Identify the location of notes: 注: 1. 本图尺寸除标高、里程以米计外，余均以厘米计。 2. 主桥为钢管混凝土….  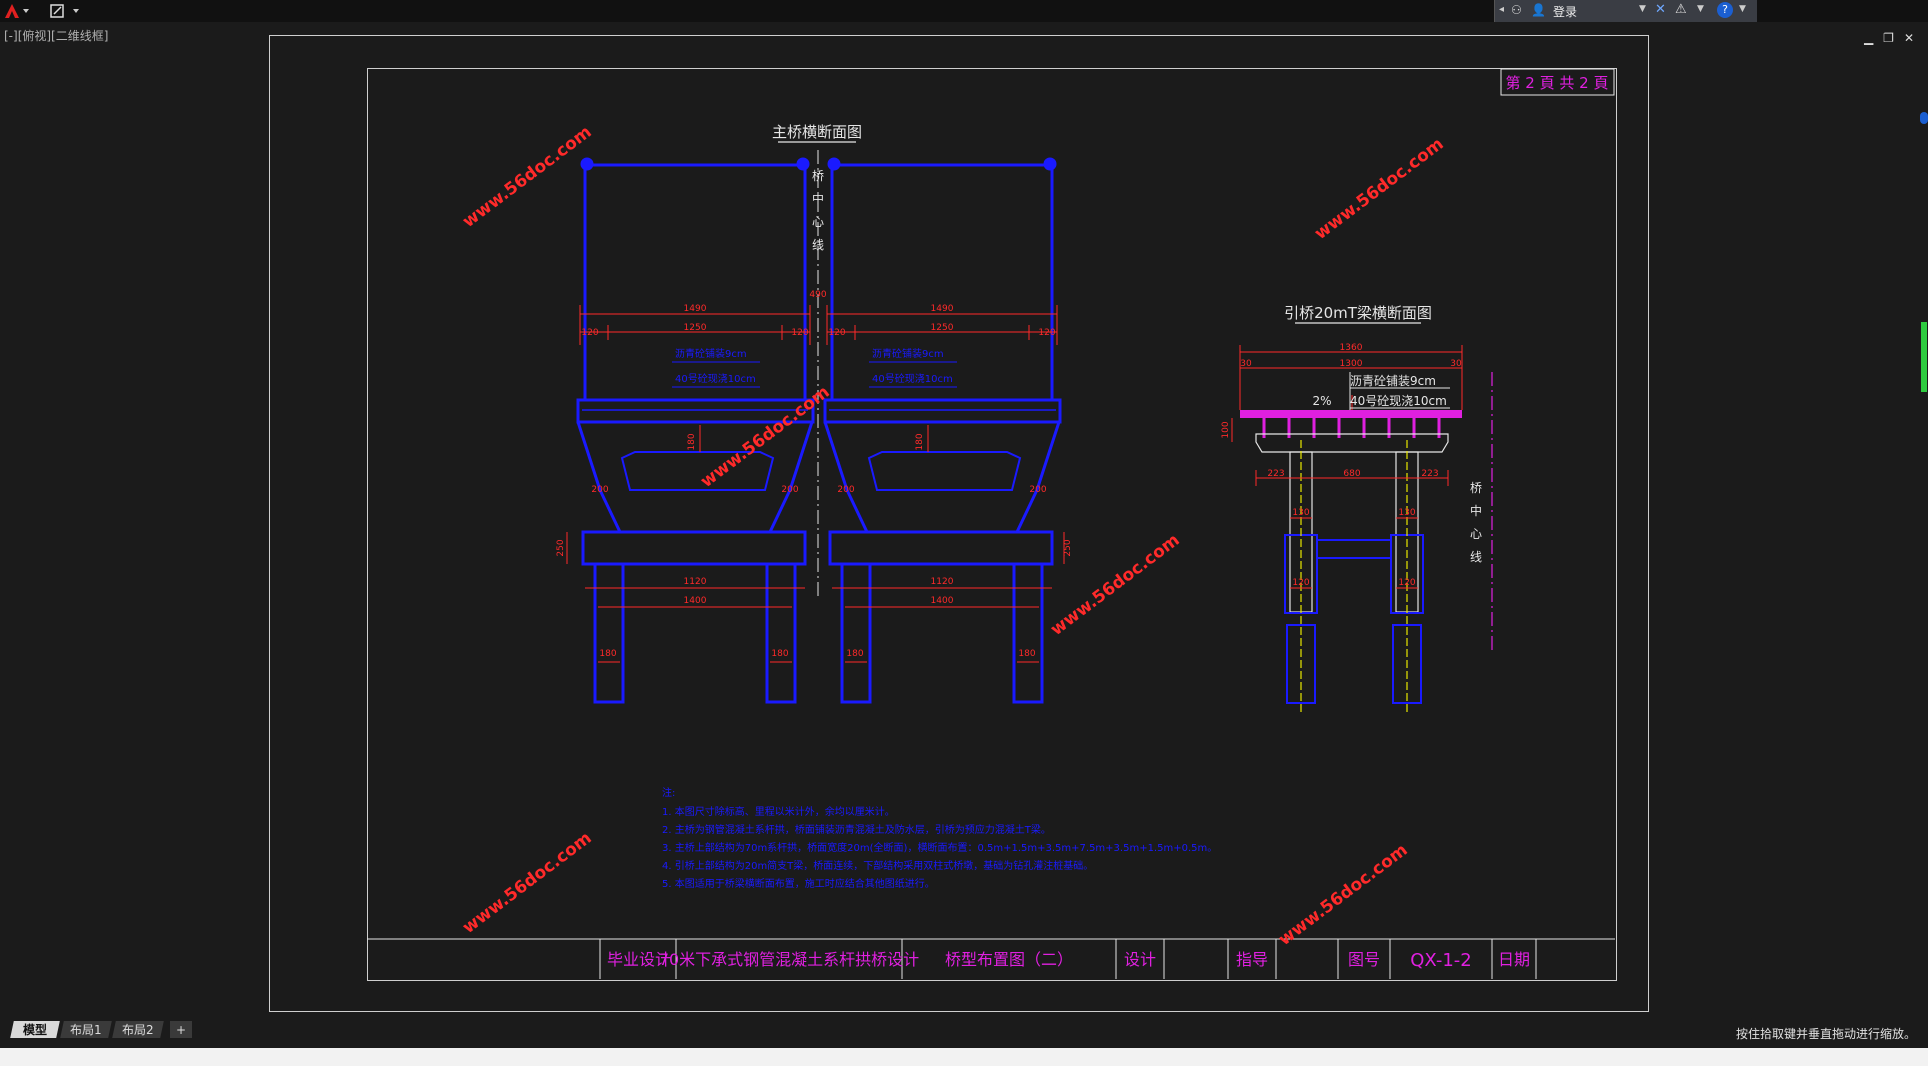
(939, 838).